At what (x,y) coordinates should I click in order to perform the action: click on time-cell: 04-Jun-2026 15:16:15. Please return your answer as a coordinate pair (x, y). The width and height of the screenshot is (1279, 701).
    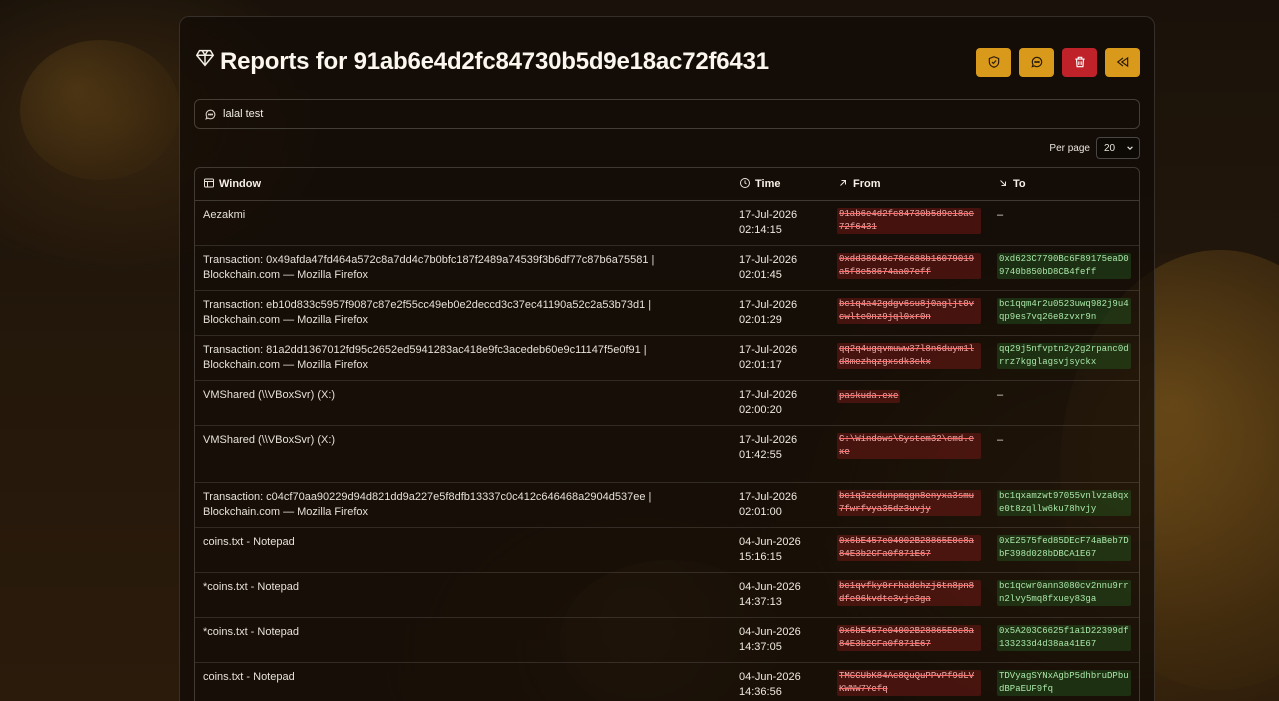
    Looking at the image, I should click on (780, 550).